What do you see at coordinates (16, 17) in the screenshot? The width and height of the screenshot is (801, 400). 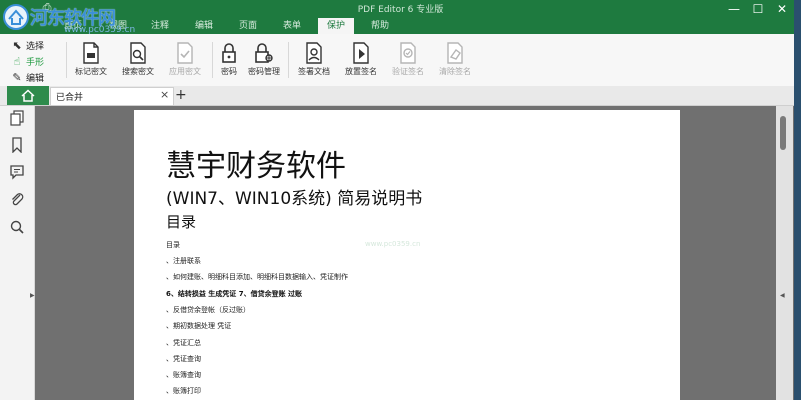 I see `watermark-logo` at bounding box center [16, 17].